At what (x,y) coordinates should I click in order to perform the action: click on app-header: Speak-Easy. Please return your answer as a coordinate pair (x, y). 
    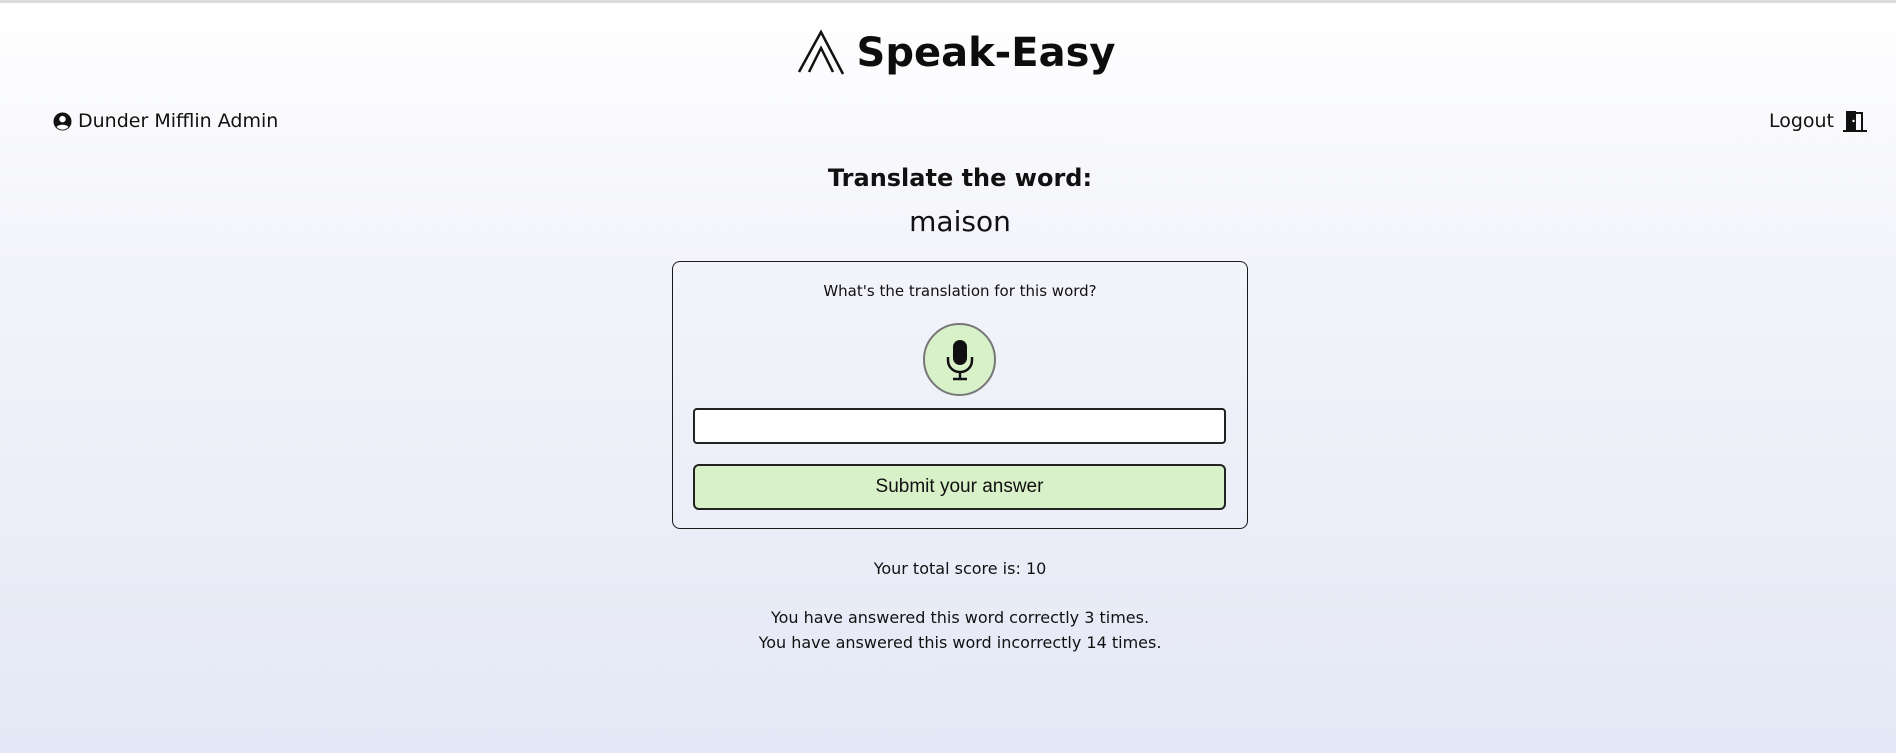
    Looking at the image, I should click on (948, 53).